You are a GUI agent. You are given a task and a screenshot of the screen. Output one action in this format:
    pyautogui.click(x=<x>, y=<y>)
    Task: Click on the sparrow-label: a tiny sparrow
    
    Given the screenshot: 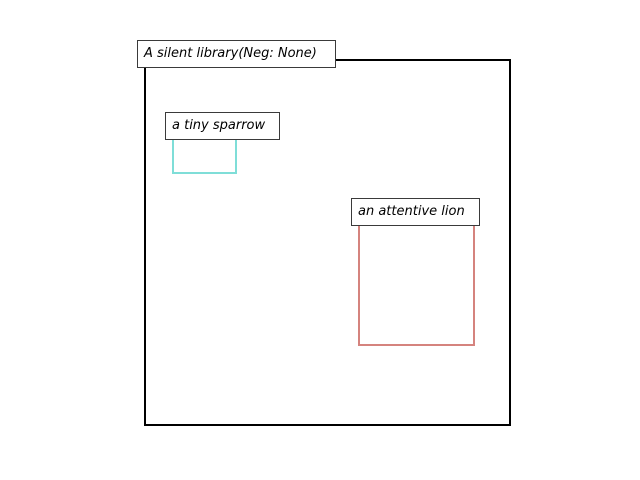 What is the action you would take?
    pyautogui.click(x=222, y=126)
    